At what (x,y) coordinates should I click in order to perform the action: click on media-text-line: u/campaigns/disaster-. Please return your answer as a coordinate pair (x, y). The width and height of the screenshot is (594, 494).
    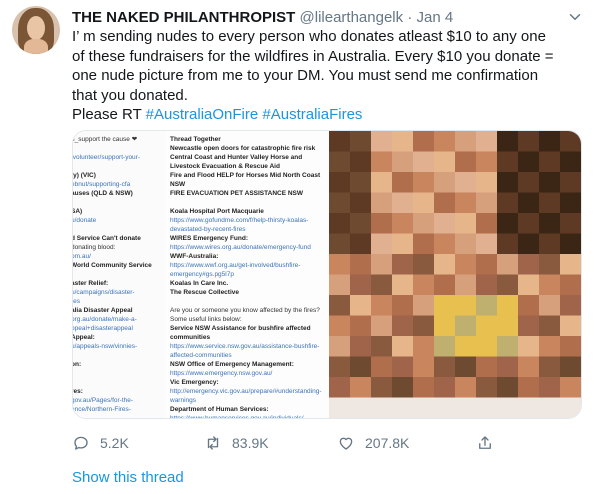
    Looking at the image, I should click on (104, 292).